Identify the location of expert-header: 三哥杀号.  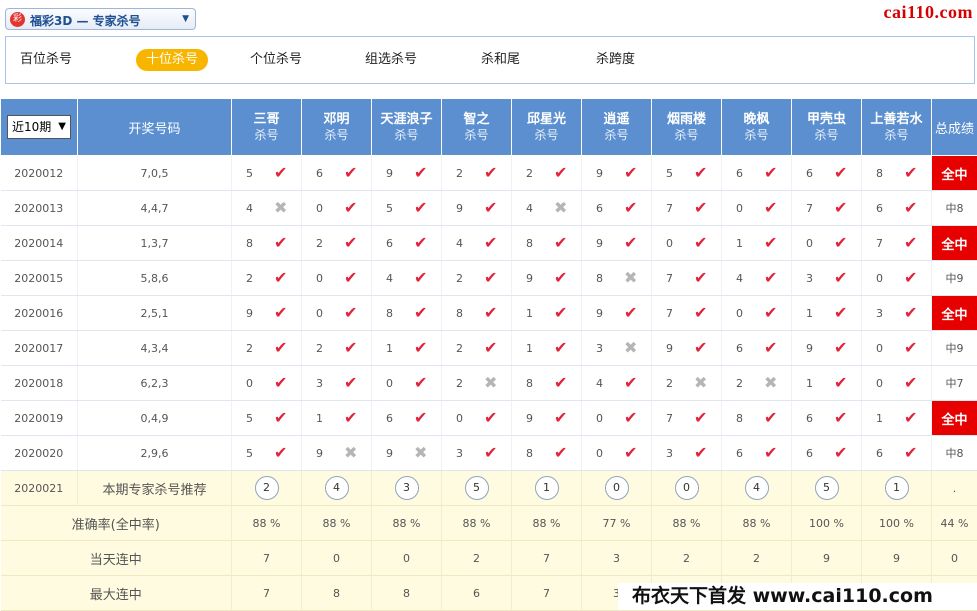
(267, 127).